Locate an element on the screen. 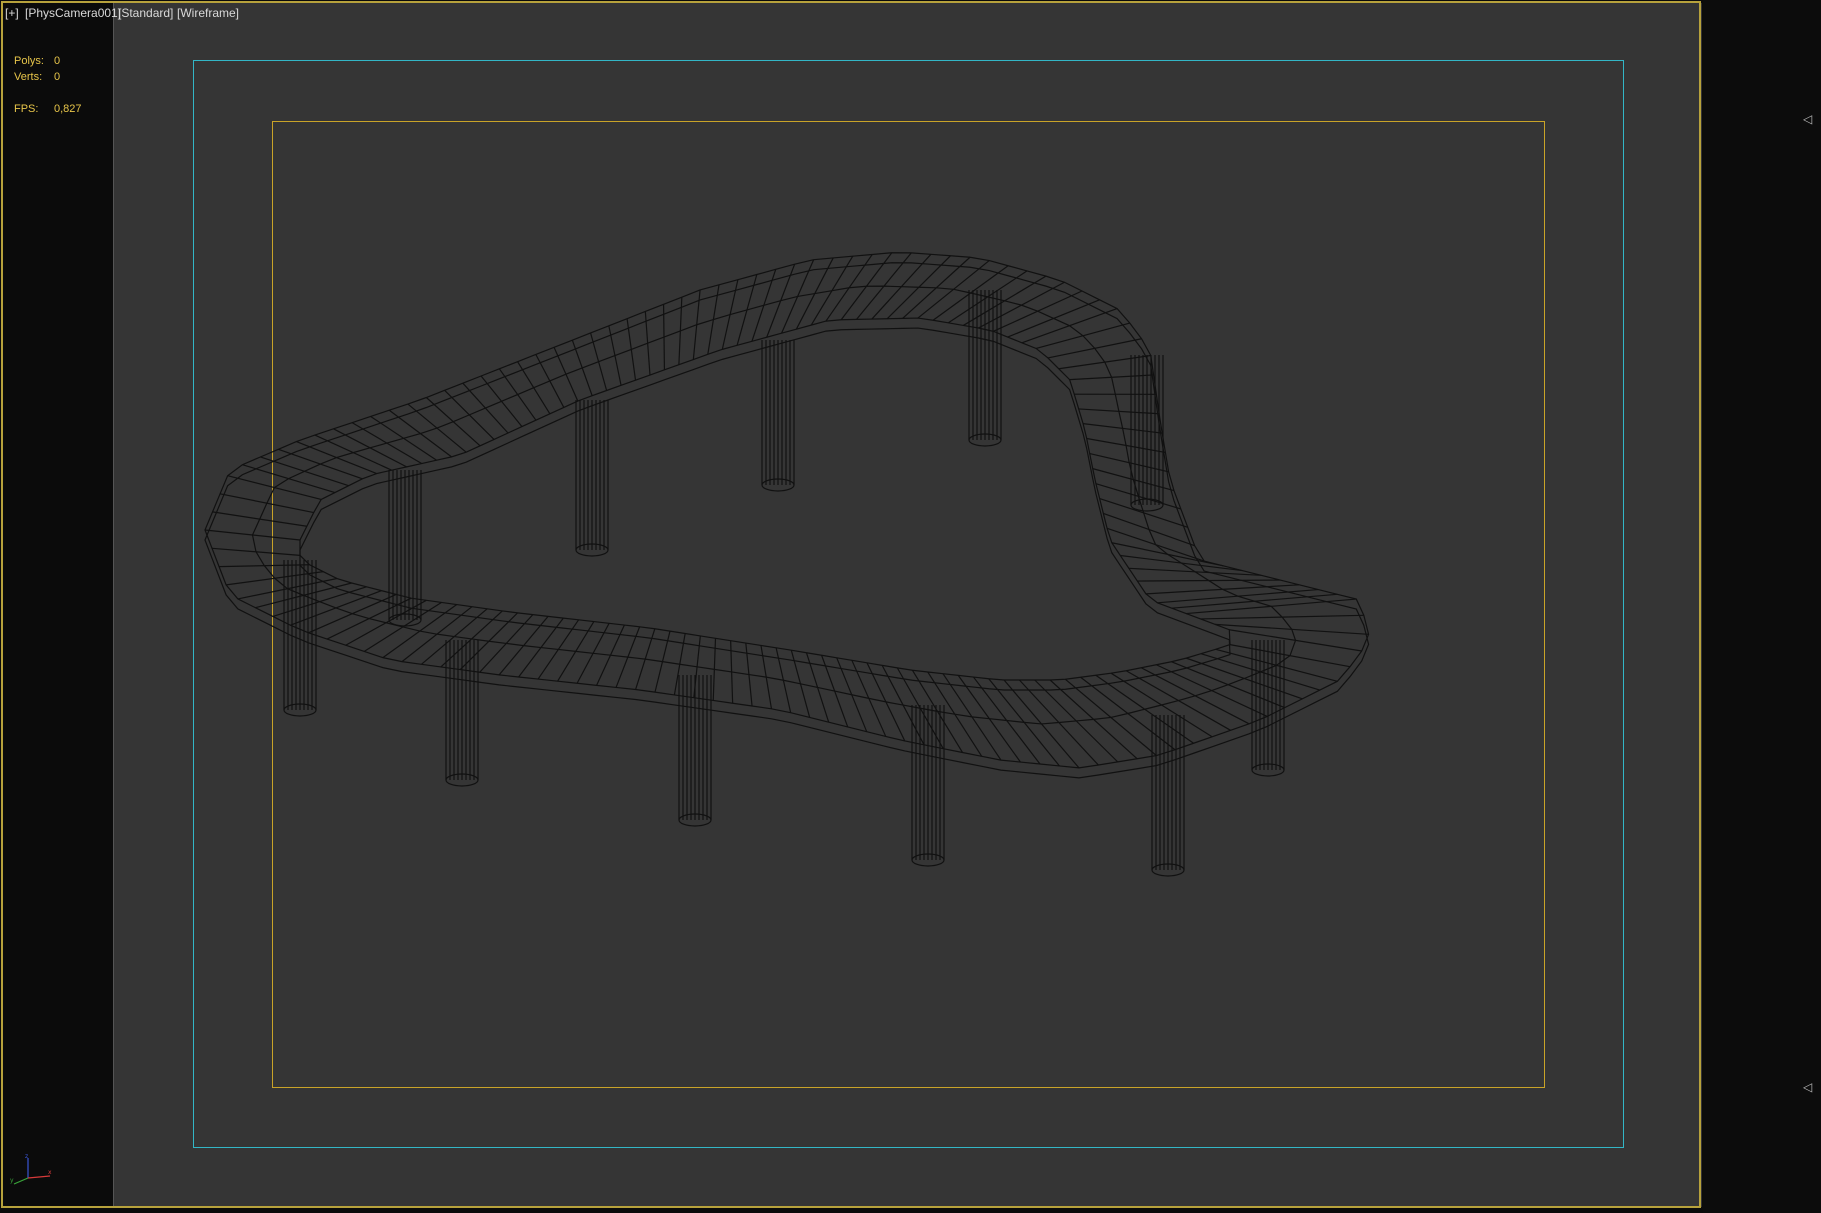 Image resolution: width=1821 pixels, height=1213 pixels. shading-menu-button: [Standard] is located at coordinates (145, 13).